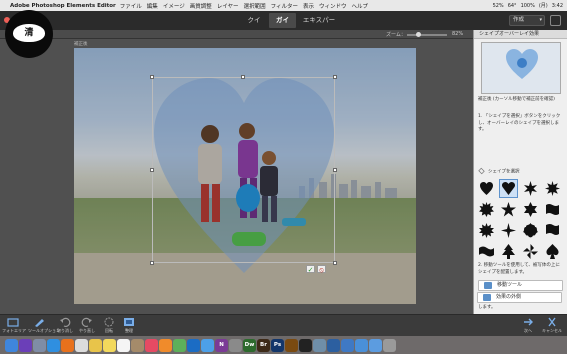 Image resolution: width=567 pixels, height=354 pixels. I want to click on star-many-icon, so click(552, 188).